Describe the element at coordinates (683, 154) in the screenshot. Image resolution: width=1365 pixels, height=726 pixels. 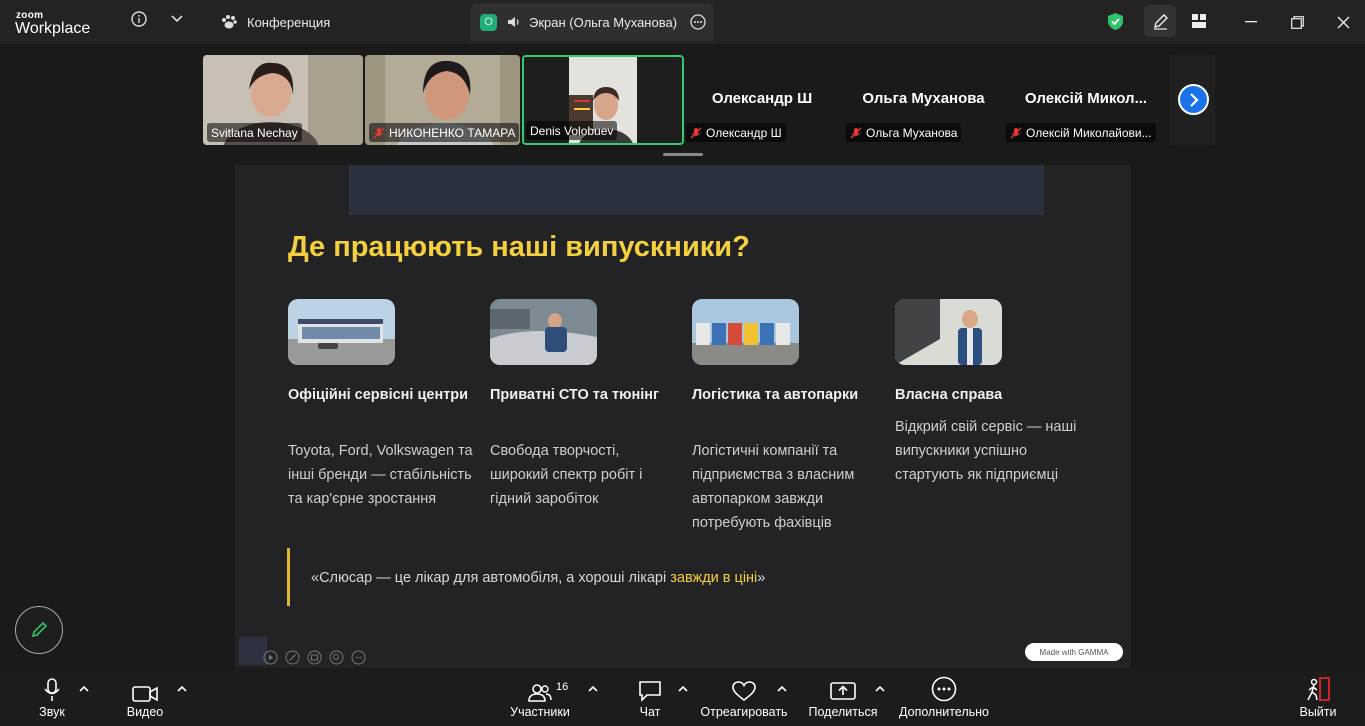
I see `strip-resize-handle` at that location.